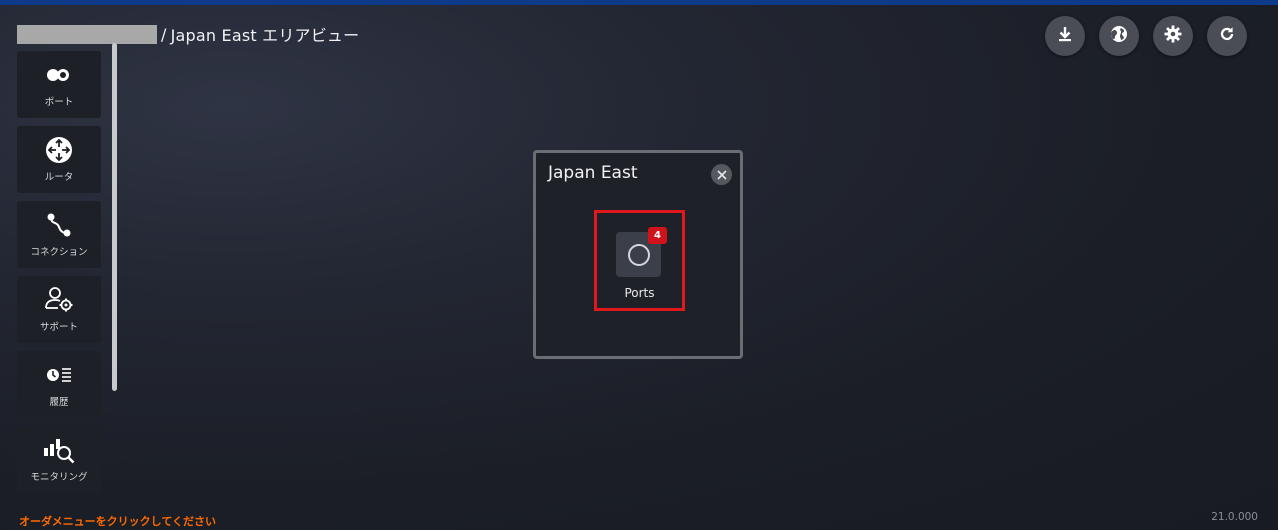 The height and width of the screenshot is (530, 1278). Describe the element at coordinates (265, 35) in the screenshot. I see `page-title: Japan East エリアビュー` at that location.